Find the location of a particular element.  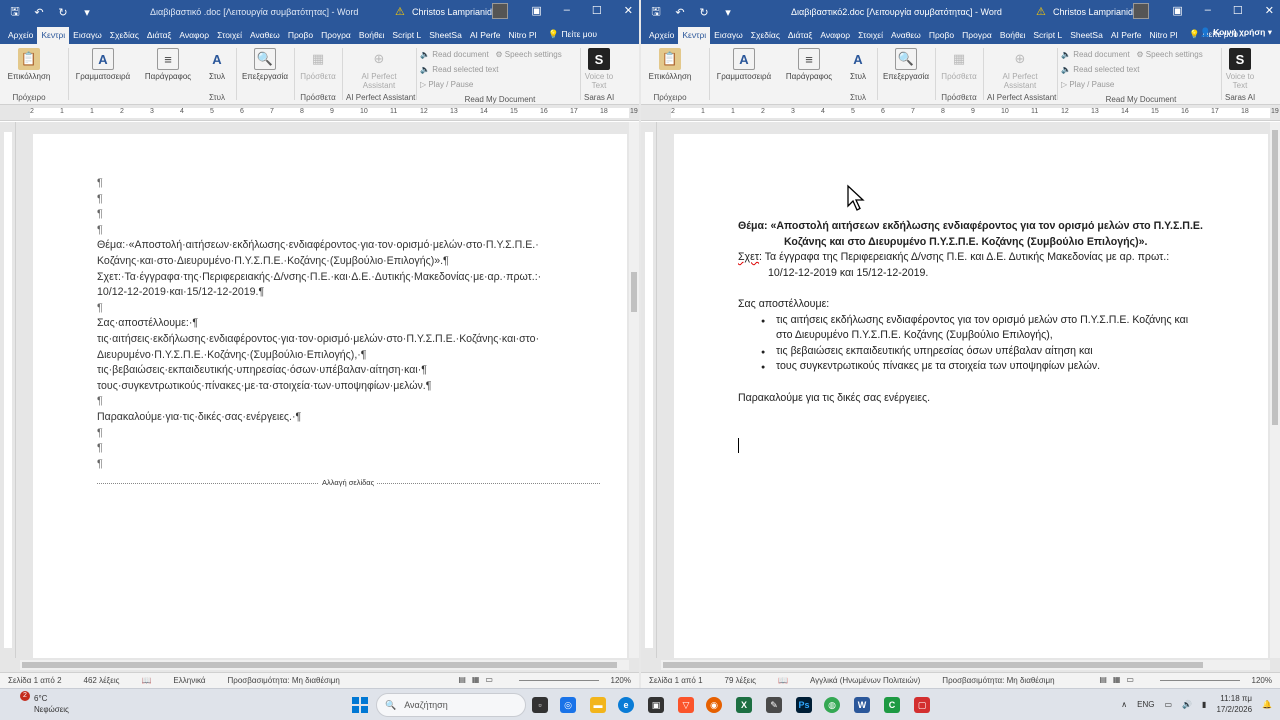

clock: 11:18 πμ 17/2/2026 is located at coordinates (1234, 704).